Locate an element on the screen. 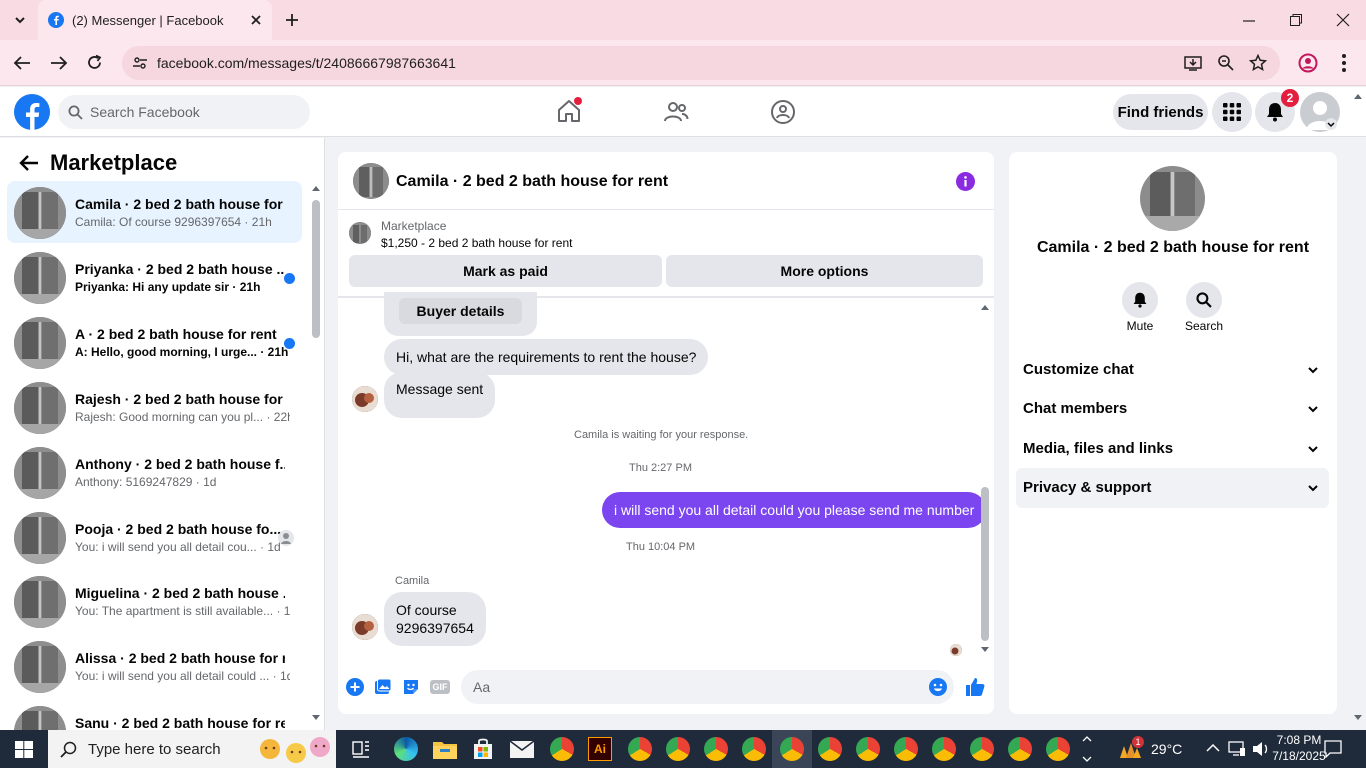 Image resolution: width=1366 pixels, height=768 pixels. clock-time: 7:08 PM is located at coordinates (1299, 740).